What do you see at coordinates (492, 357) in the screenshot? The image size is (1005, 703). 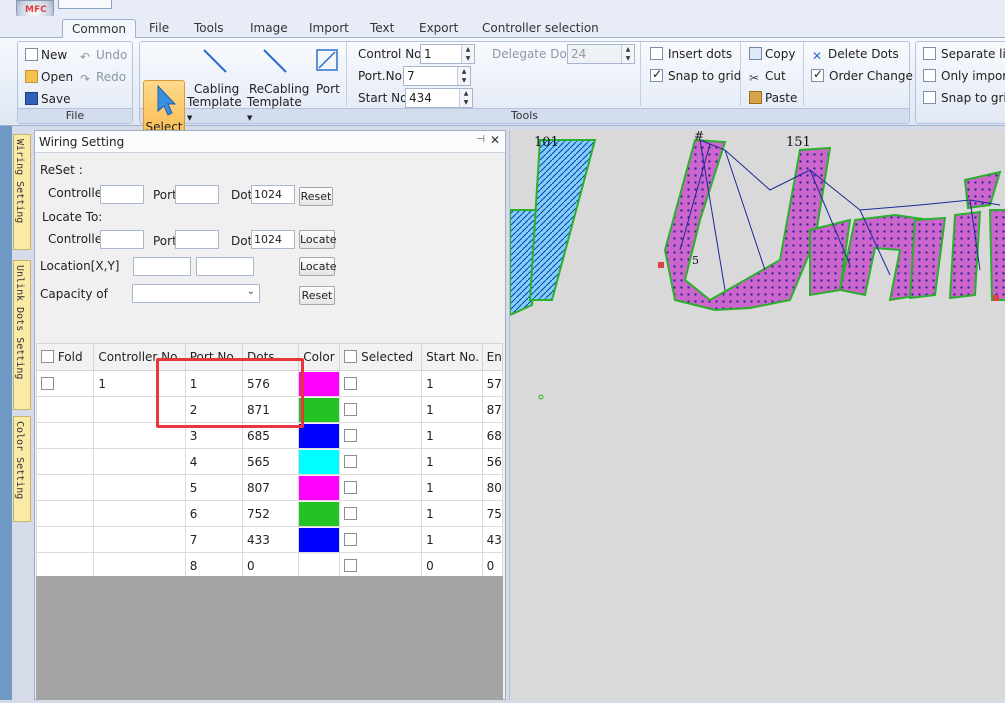 I see `col-end-no: En` at bounding box center [492, 357].